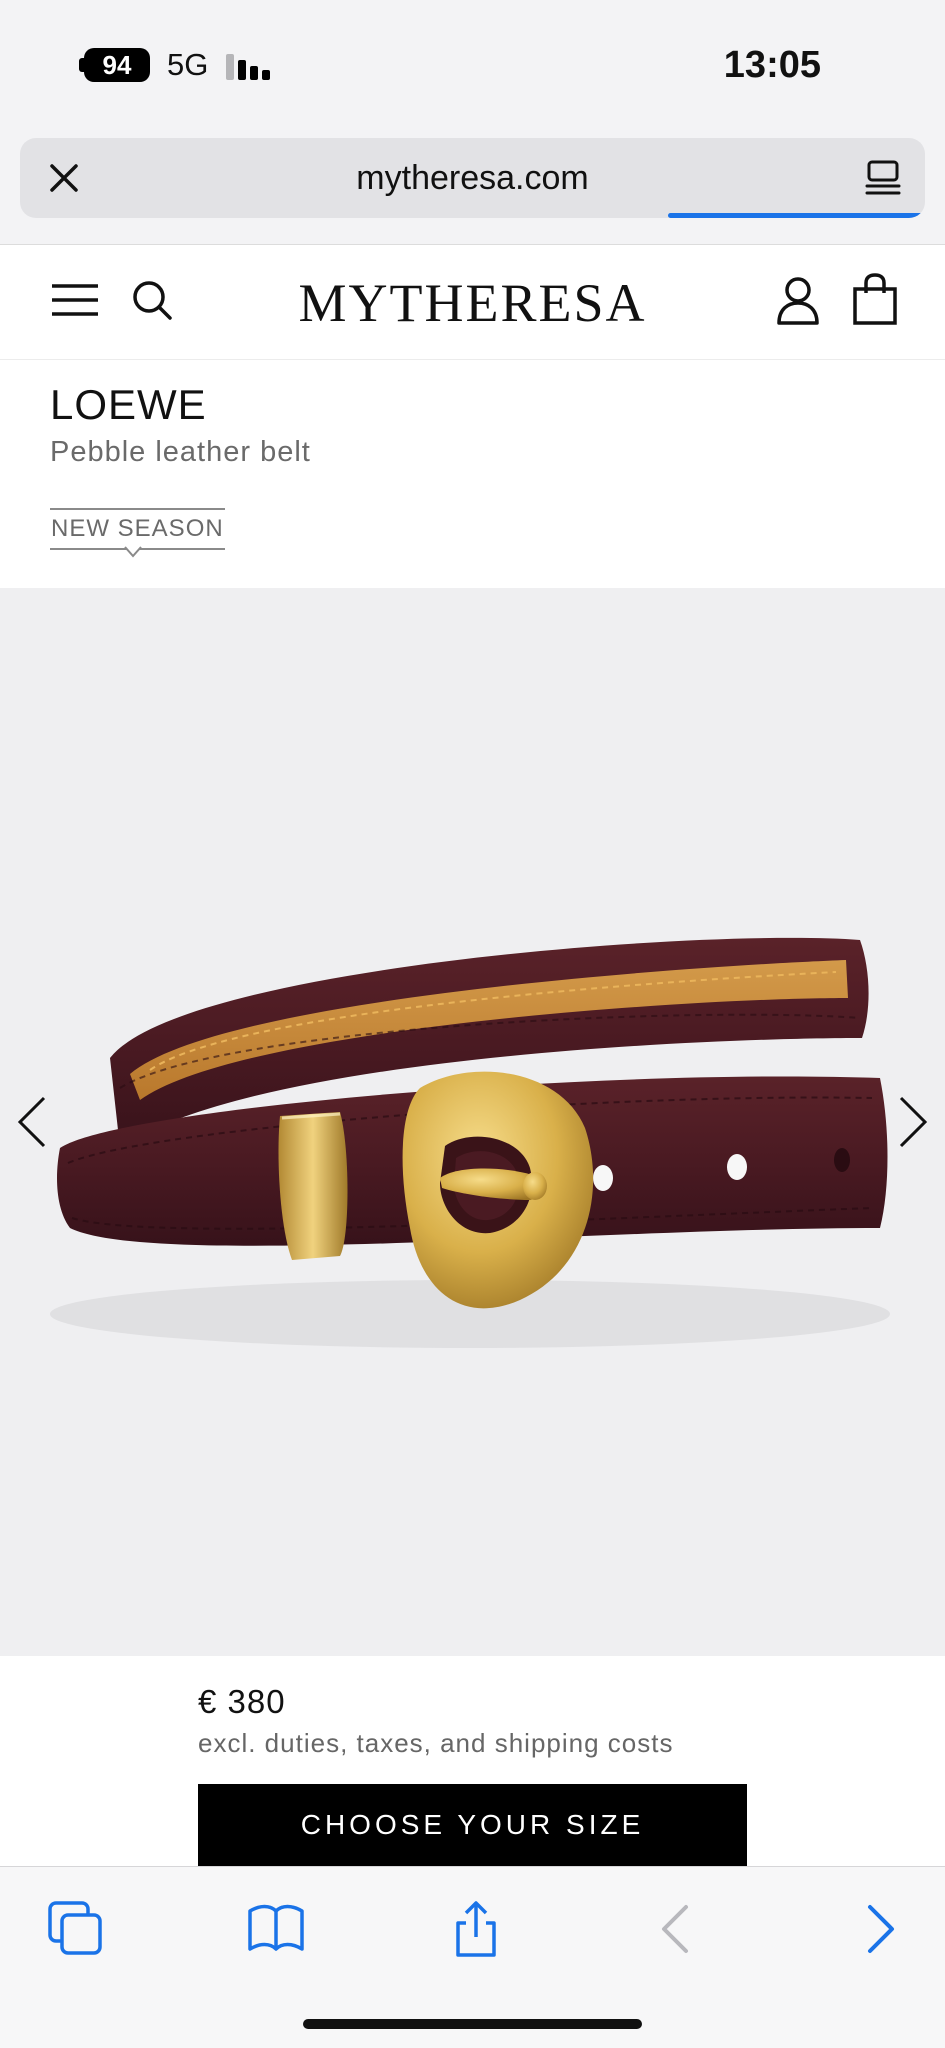  Describe the element at coordinates (251, 64) in the screenshot. I see `signal-strength-icon` at that location.